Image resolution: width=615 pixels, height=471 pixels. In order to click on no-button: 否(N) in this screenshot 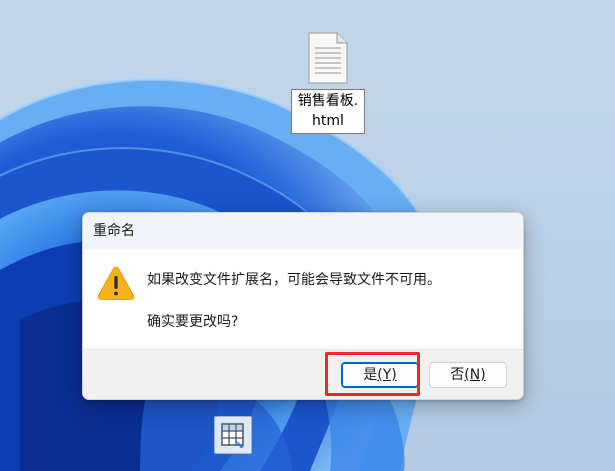, I will do `click(468, 375)`.